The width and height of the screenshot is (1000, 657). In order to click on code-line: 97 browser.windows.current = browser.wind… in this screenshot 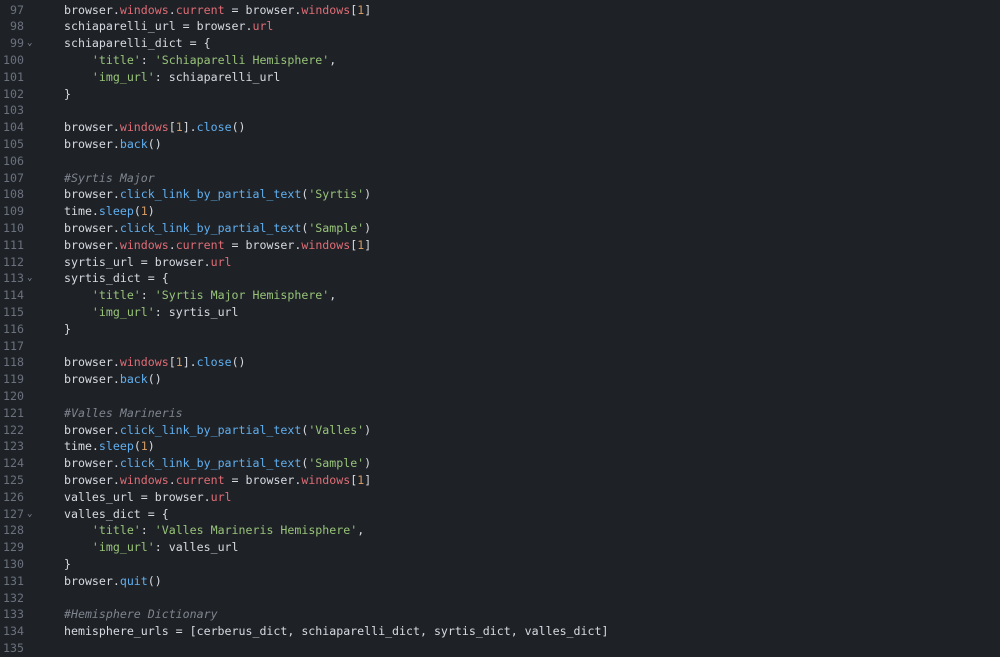, I will do `click(500, 10)`.